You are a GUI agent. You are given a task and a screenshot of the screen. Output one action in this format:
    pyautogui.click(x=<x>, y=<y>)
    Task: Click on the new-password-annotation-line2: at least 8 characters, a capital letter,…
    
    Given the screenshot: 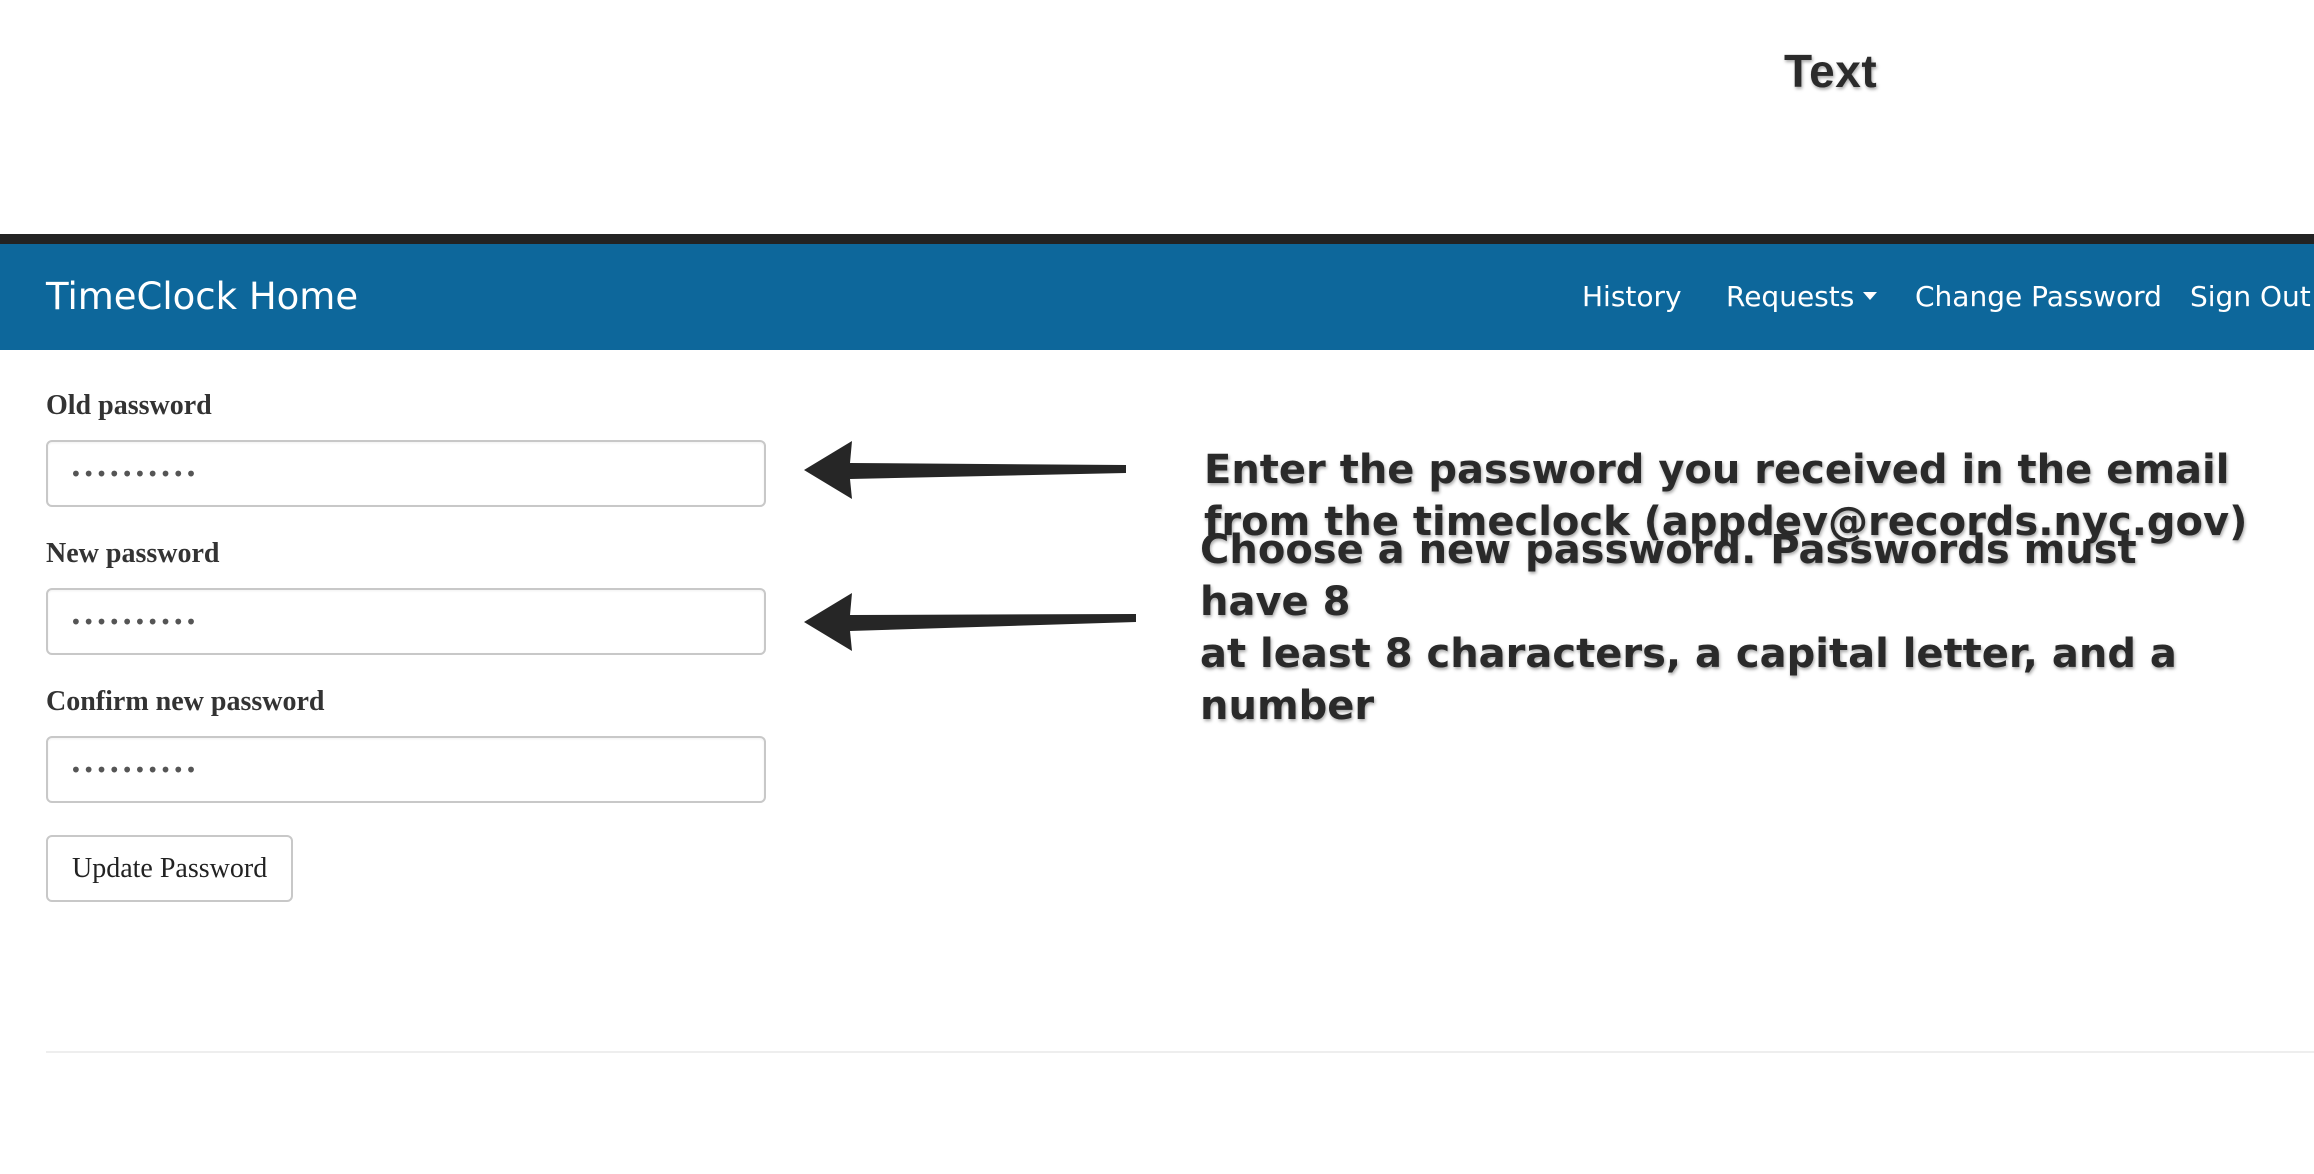 What is the action you would take?
    pyautogui.click(x=1688, y=680)
    